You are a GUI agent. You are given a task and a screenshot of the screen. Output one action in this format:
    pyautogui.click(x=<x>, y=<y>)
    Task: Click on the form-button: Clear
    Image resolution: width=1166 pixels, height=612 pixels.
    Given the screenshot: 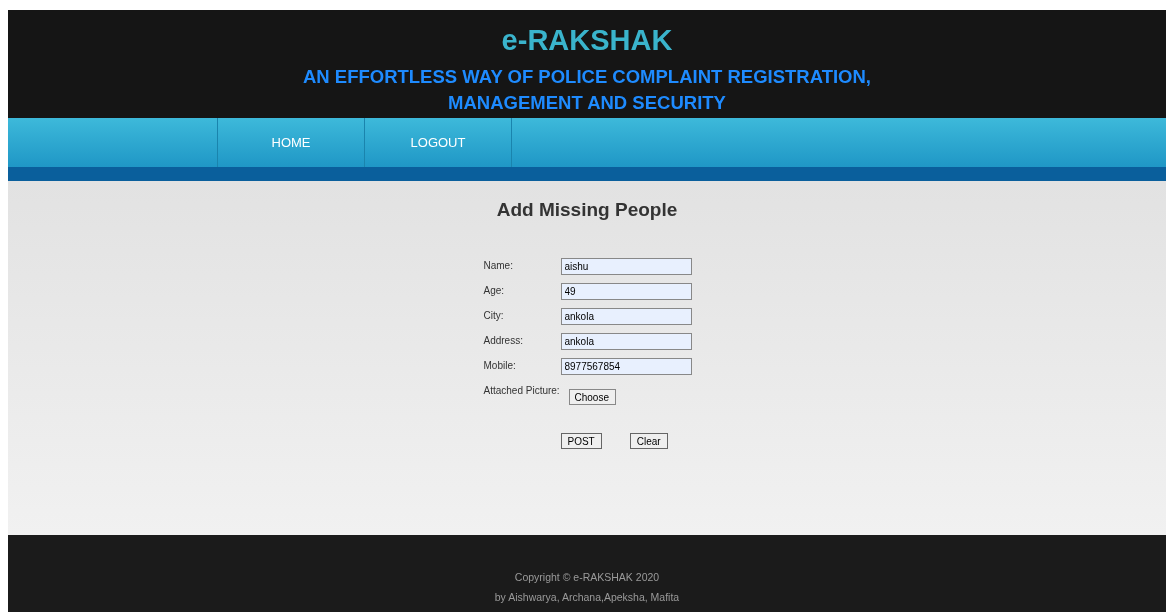 What is the action you would take?
    pyautogui.click(x=648, y=441)
    